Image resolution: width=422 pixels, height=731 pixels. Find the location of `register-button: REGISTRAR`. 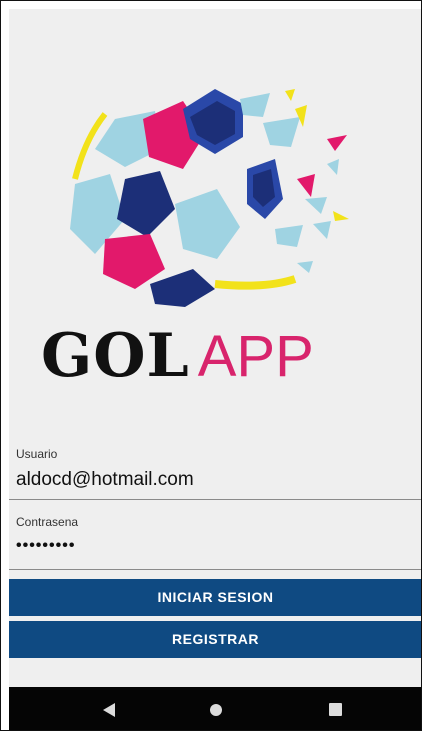

register-button: REGISTRAR is located at coordinates (215, 639).